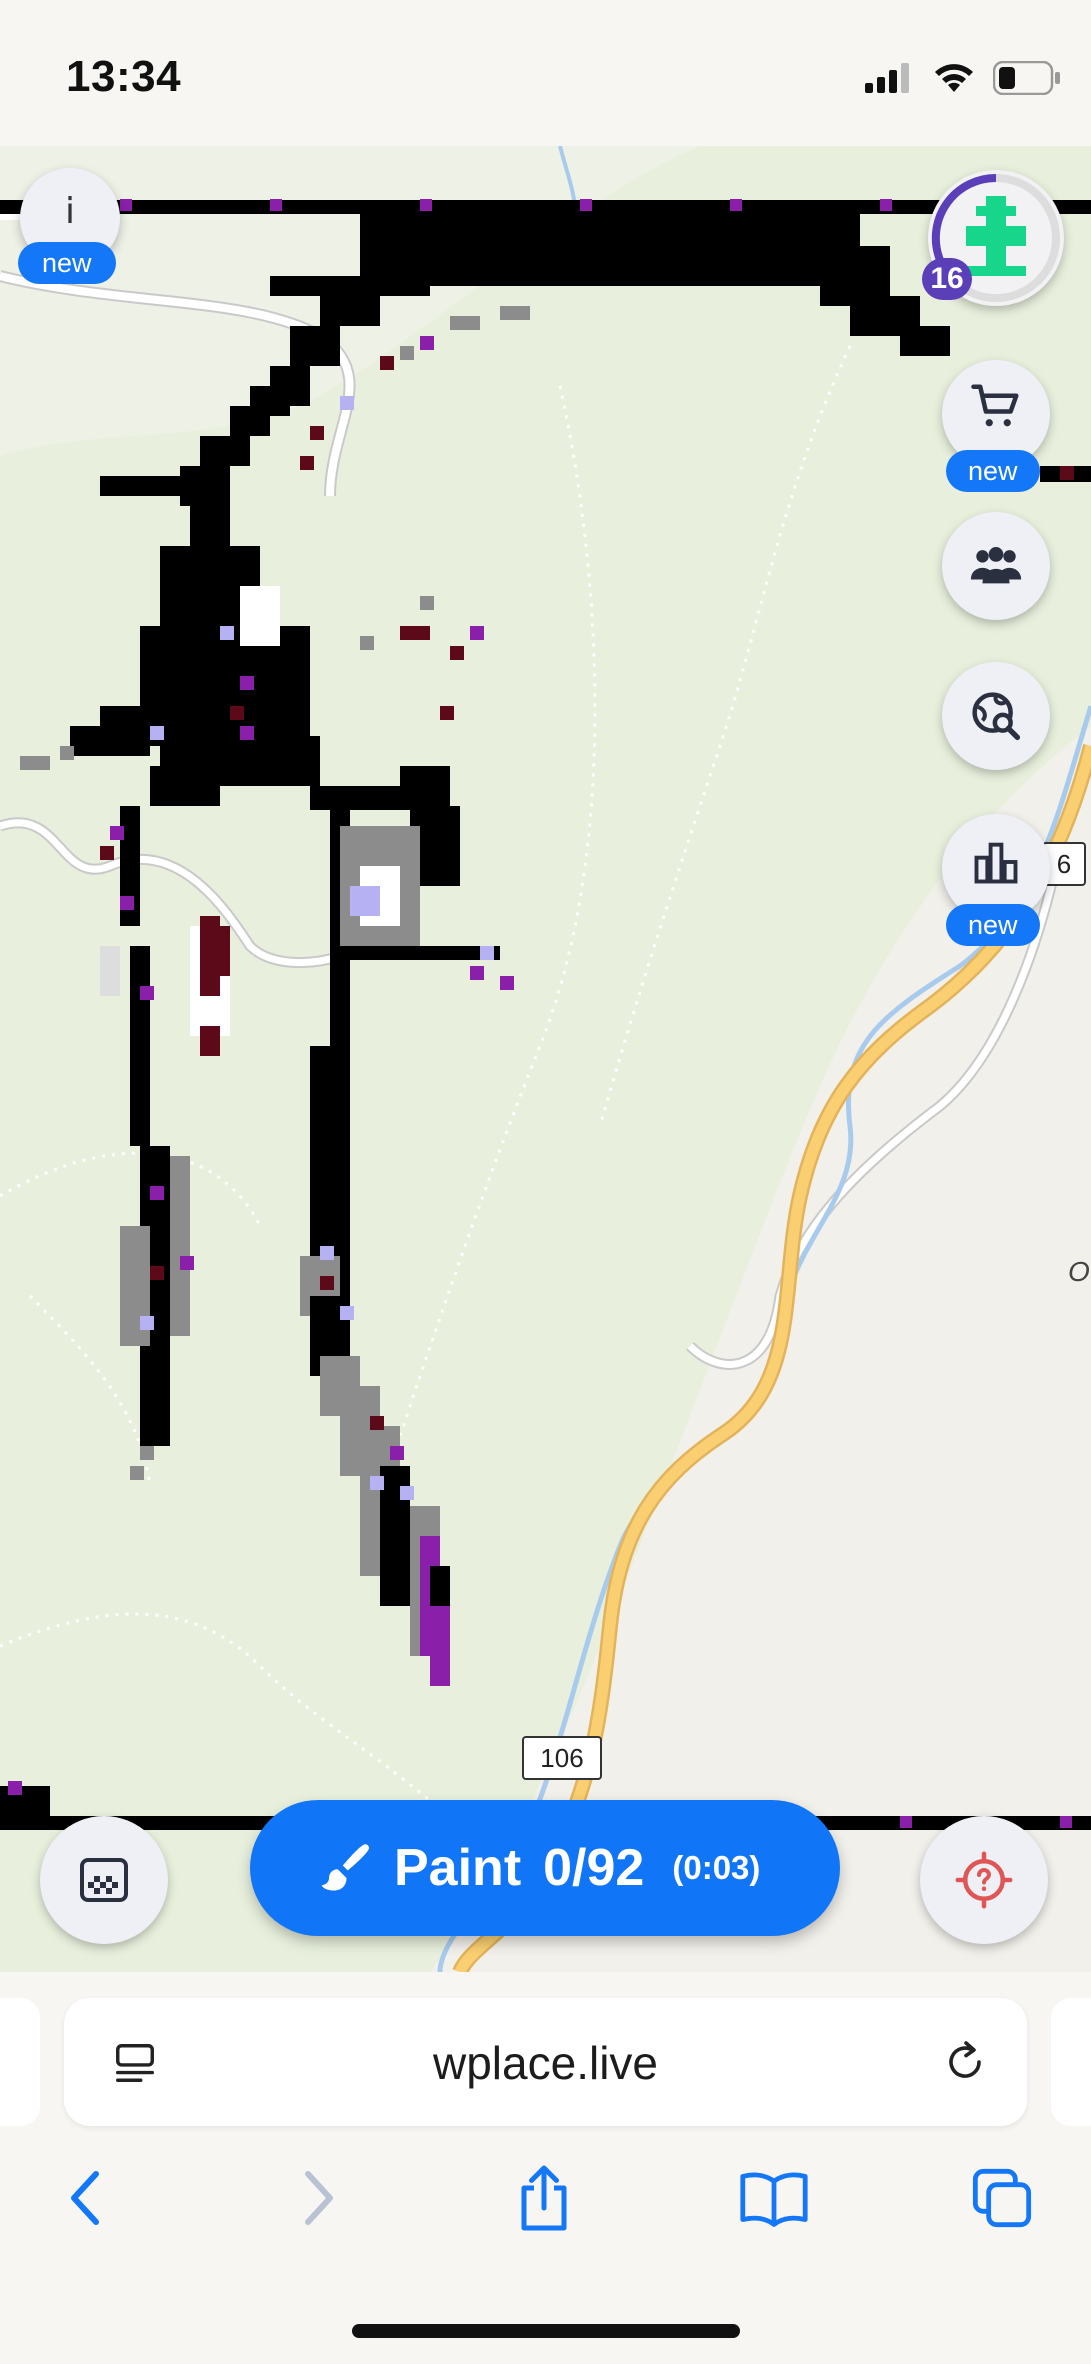  What do you see at coordinates (458, 1868) in the screenshot?
I see `paint-label: Paint` at bounding box center [458, 1868].